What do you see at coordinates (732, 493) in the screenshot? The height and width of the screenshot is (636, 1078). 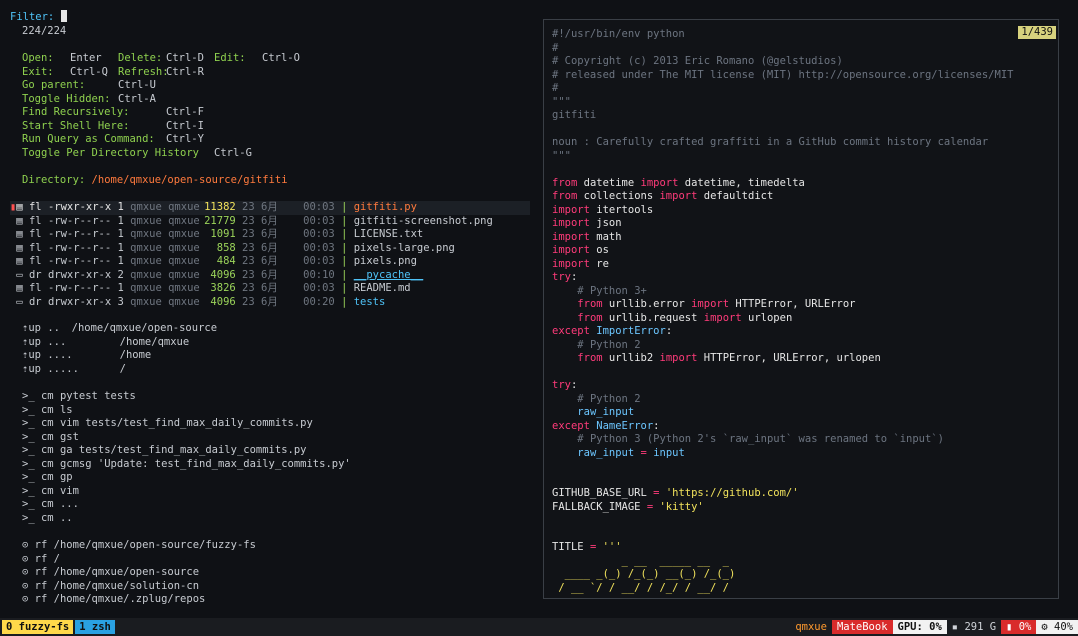 I see `code-token: 'https://github.com/'` at bounding box center [732, 493].